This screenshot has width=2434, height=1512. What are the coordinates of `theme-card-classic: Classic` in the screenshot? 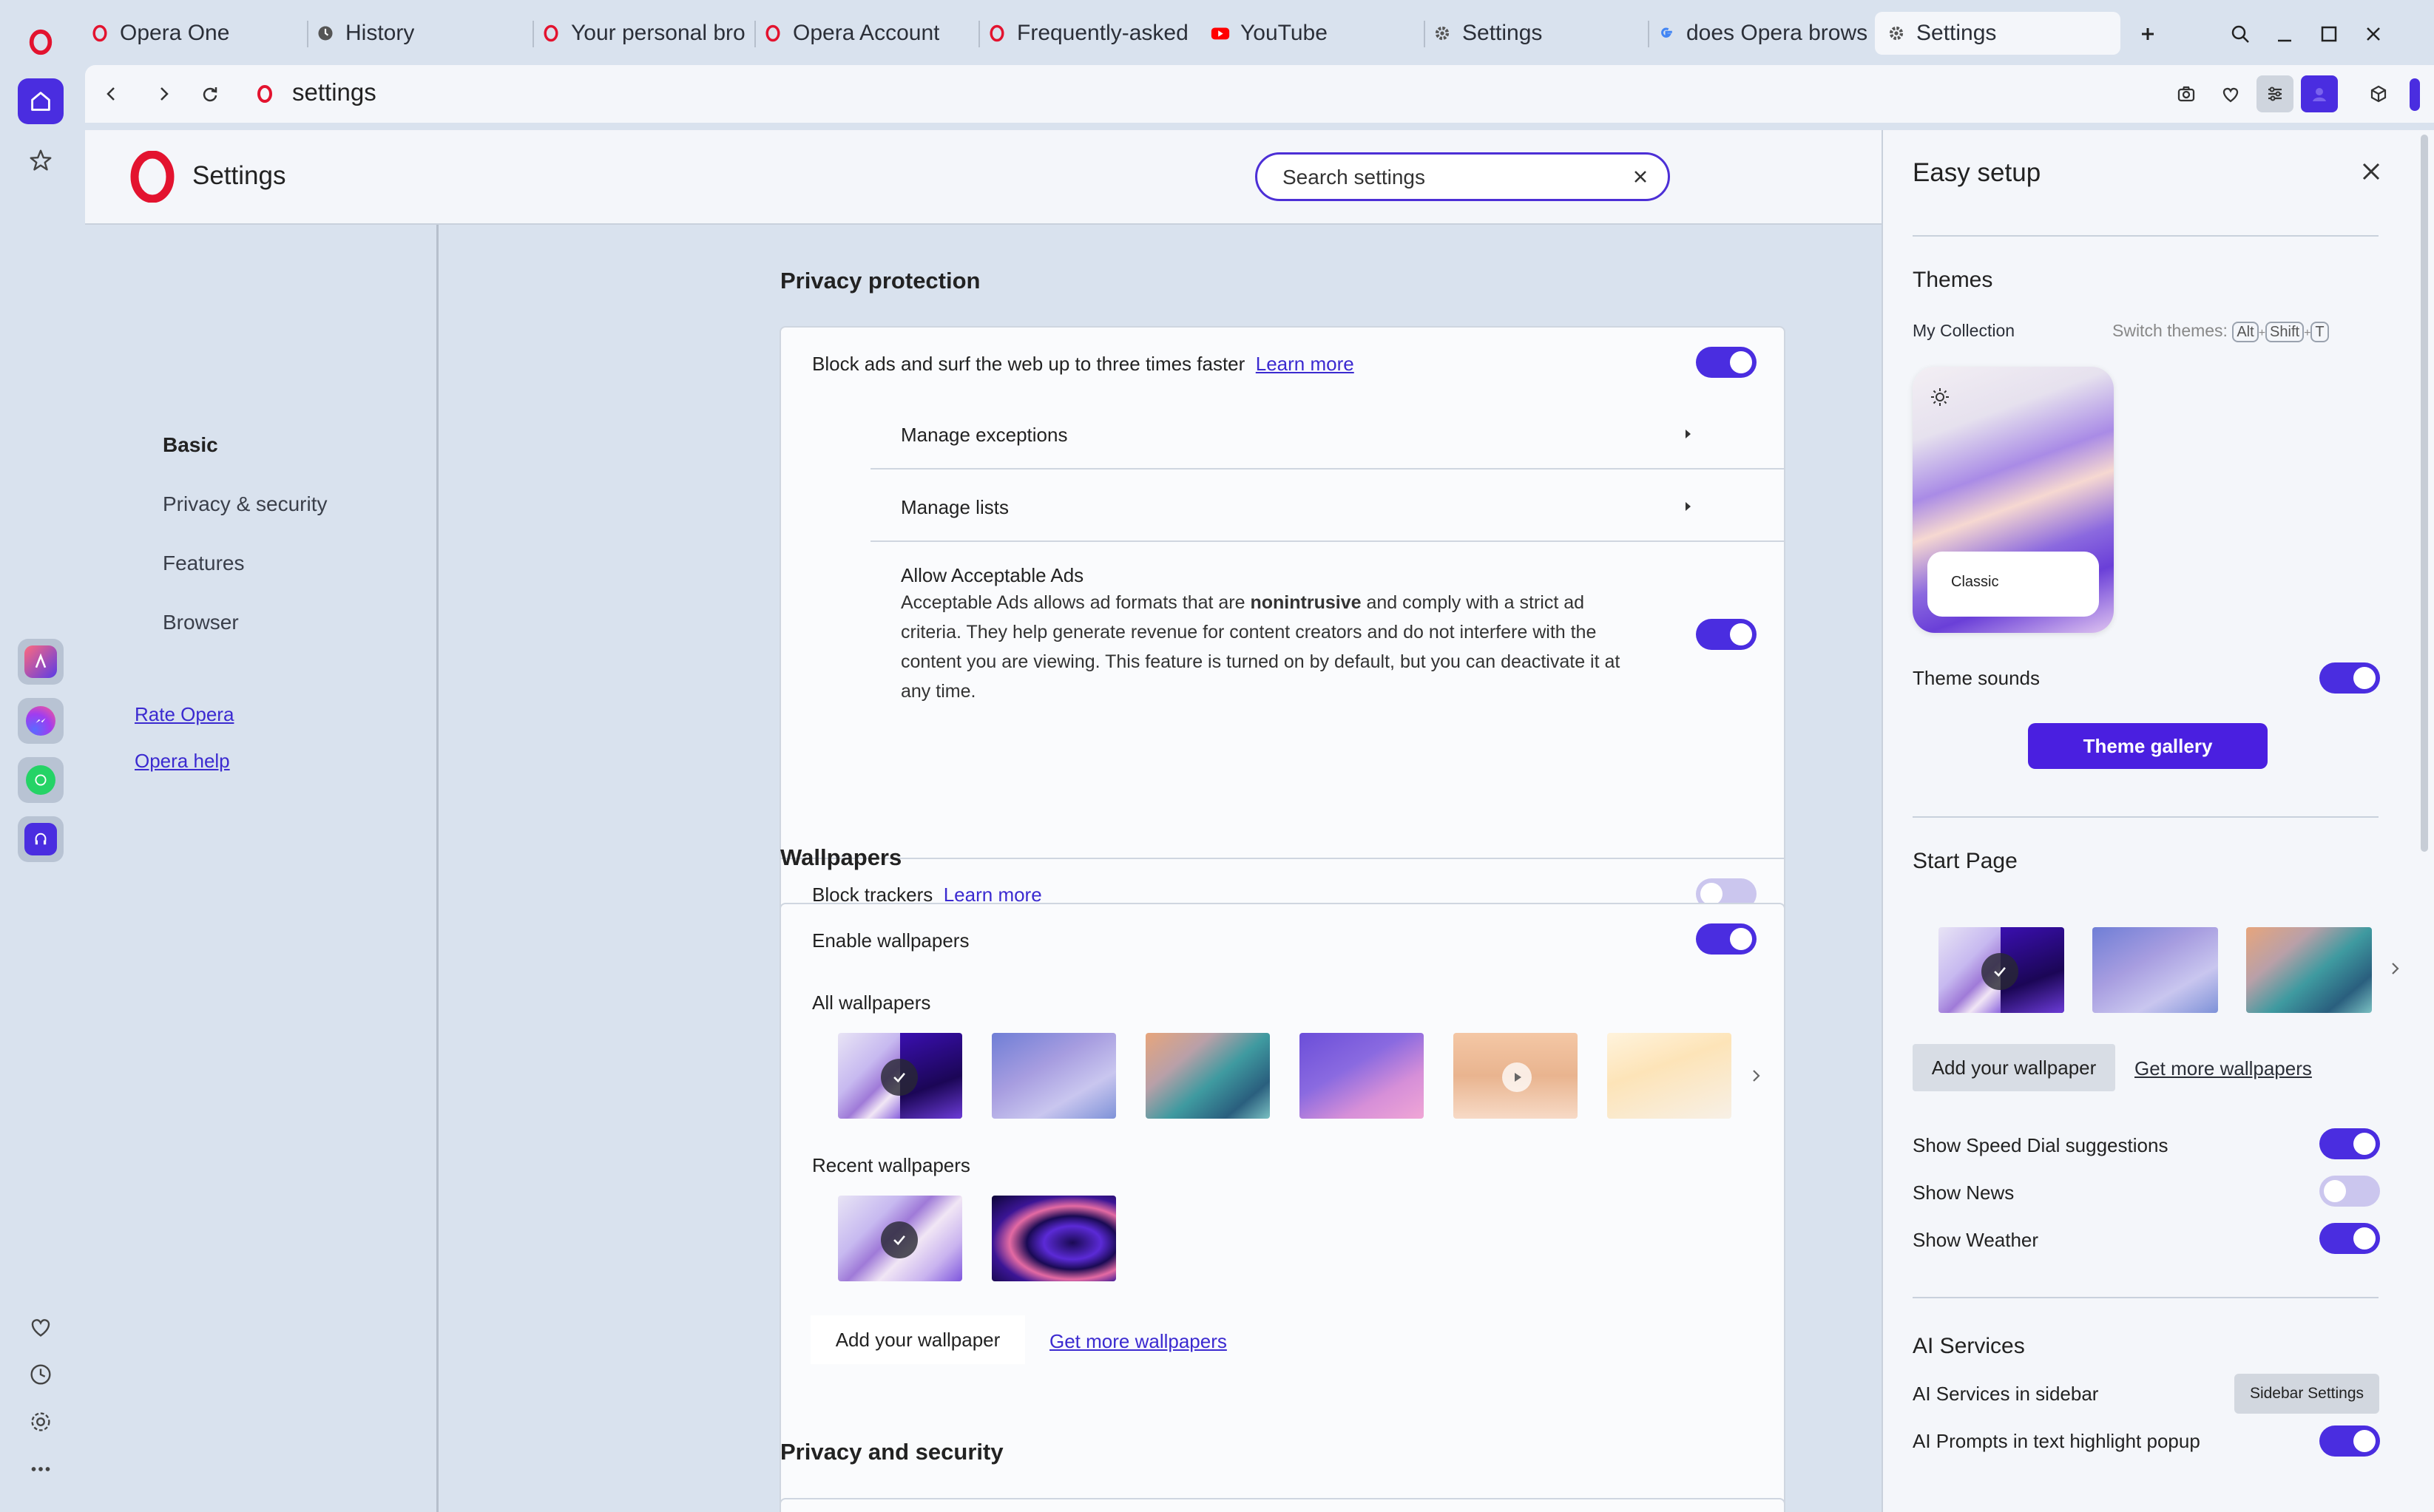 It's located at (2013, 500).